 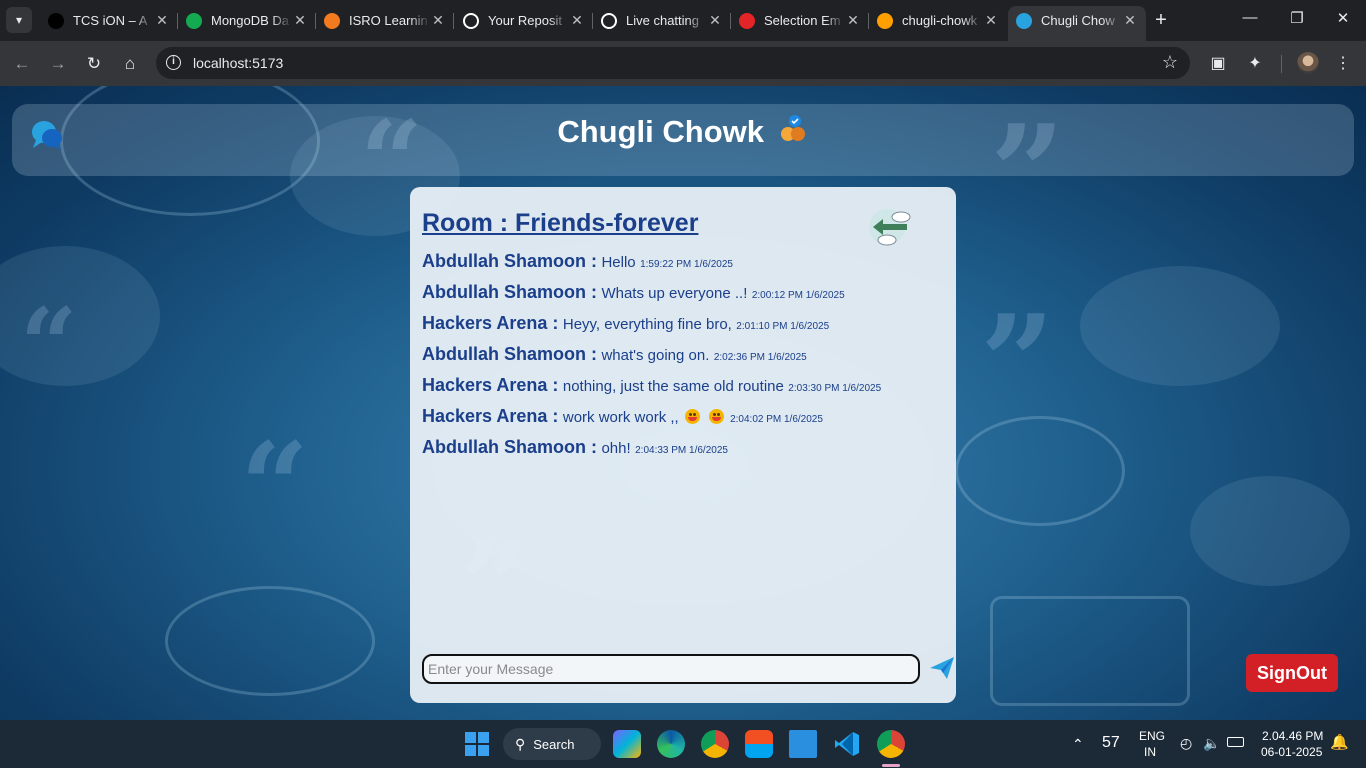 What do you see at coordinates (130, 64) in the screenshot?
I see `home-icon: ⌂` at bounding box center [130, 64].